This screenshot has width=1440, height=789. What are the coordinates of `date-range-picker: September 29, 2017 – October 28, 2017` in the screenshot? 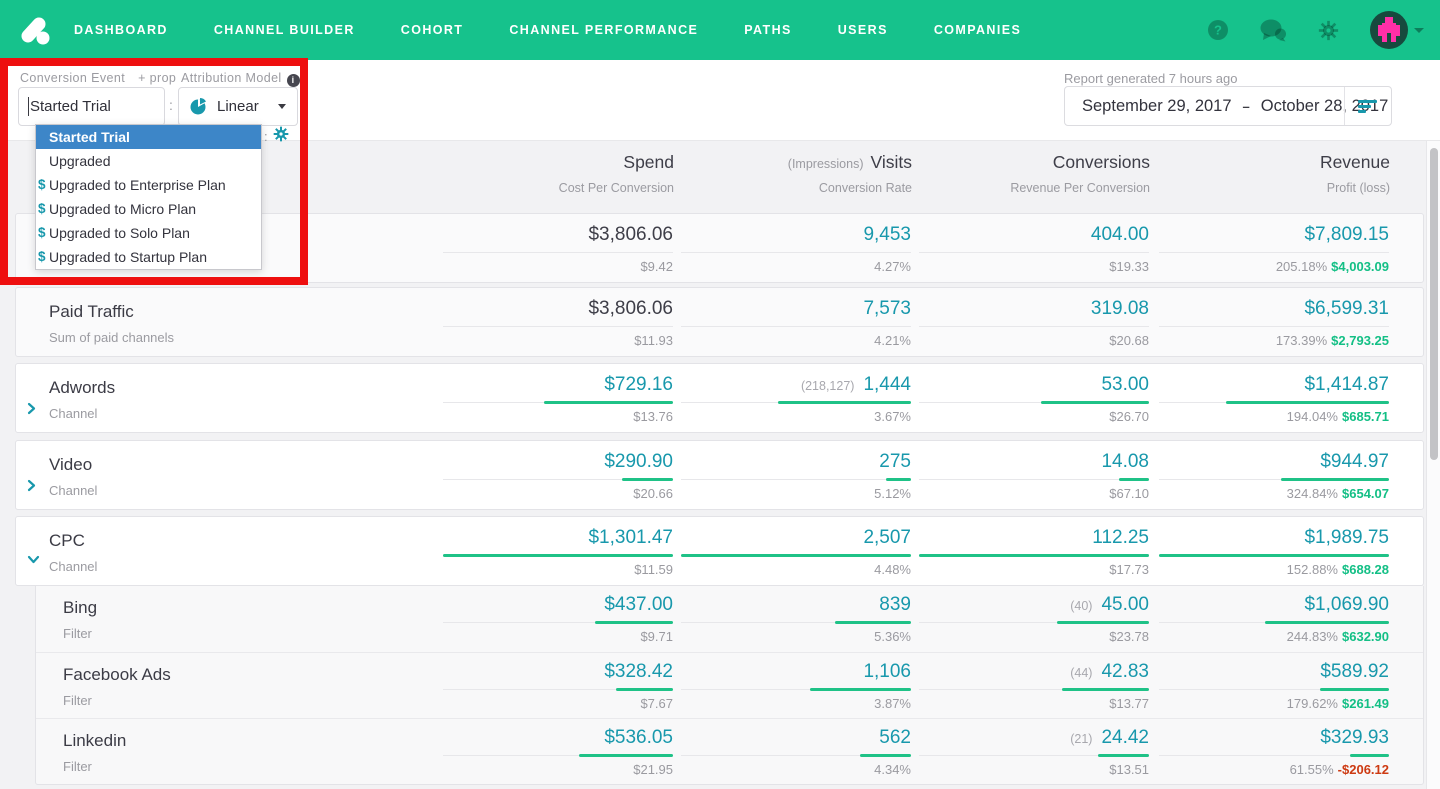 It's located at (1228, 106).